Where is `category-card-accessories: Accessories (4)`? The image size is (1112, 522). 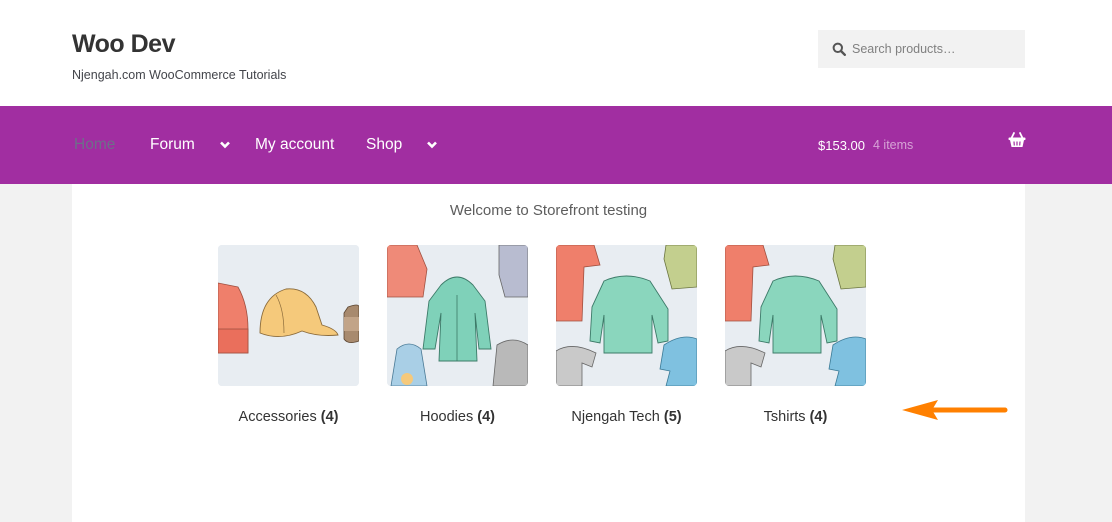 category-card-accessories: Accessories (4) is located at coordinates (288, 335).